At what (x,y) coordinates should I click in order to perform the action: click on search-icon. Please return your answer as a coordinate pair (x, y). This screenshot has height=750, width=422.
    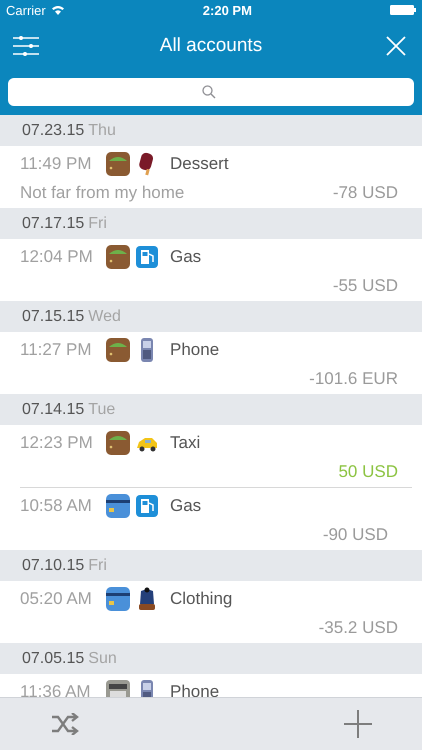
    Looking at the image, I should click on (209, 92).